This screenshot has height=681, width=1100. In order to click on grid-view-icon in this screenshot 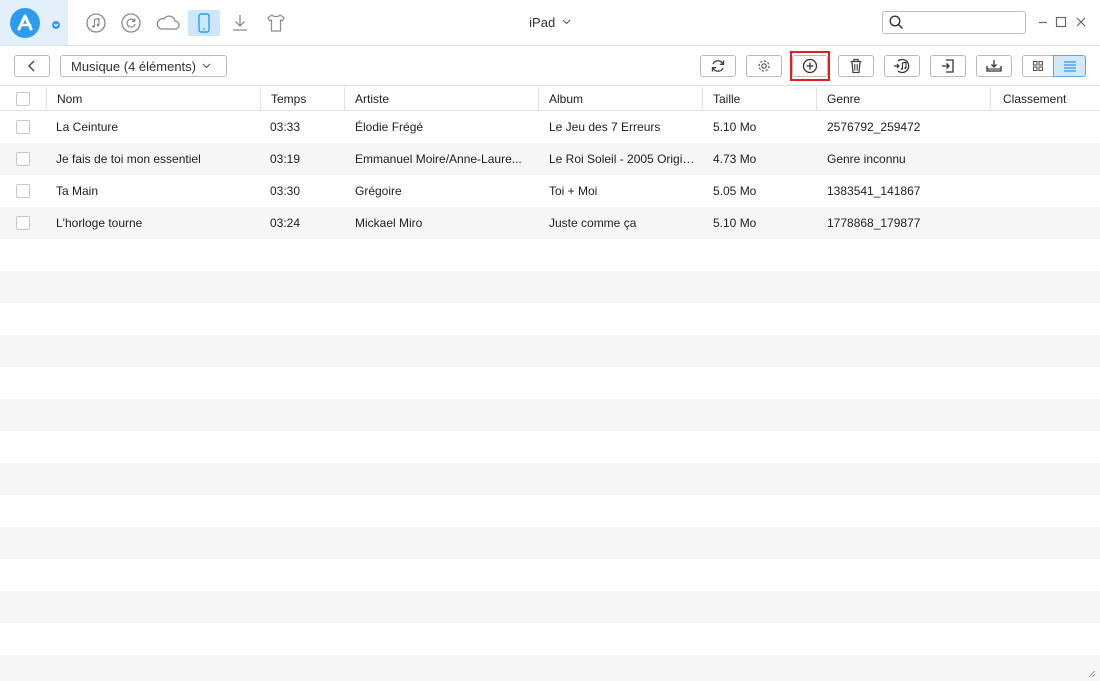, I will do `click(1038, 66)`.